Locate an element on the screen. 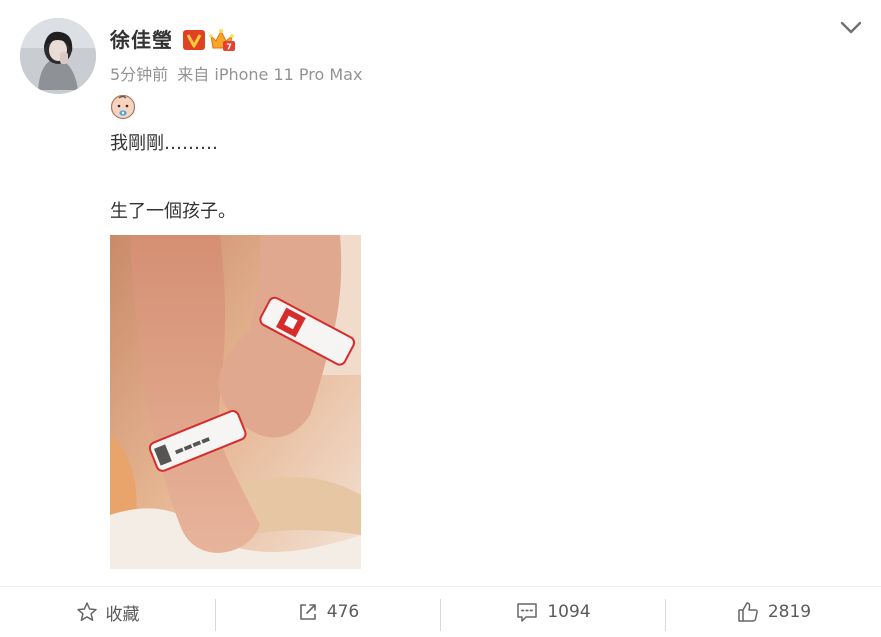  action-bar: 收藏 476 1094 2819 is located at coordinates (440, 612).